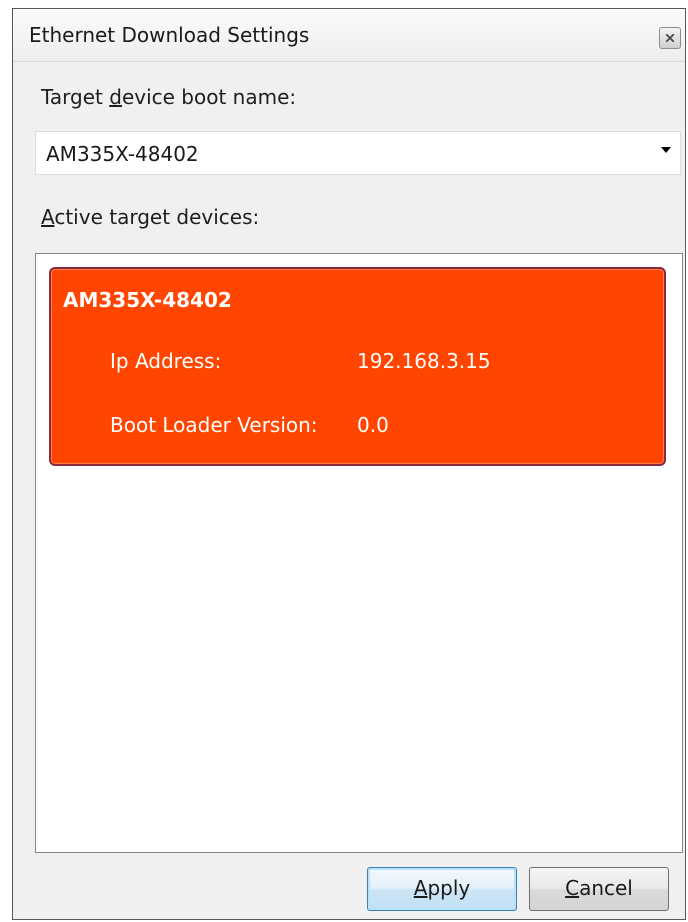  Describe the element at coordinates (122, 154) in the screenshot. I see `boot-name-selected-value: AM335X-48402` at that location.